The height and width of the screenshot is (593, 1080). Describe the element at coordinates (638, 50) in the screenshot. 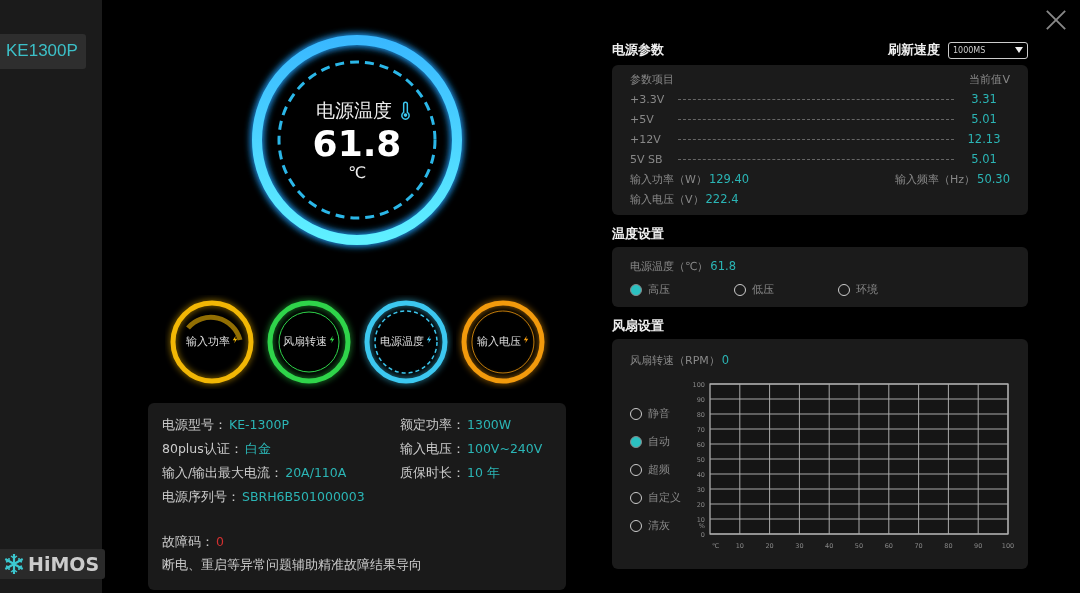

I see `section-title: 电源参数` at that location.